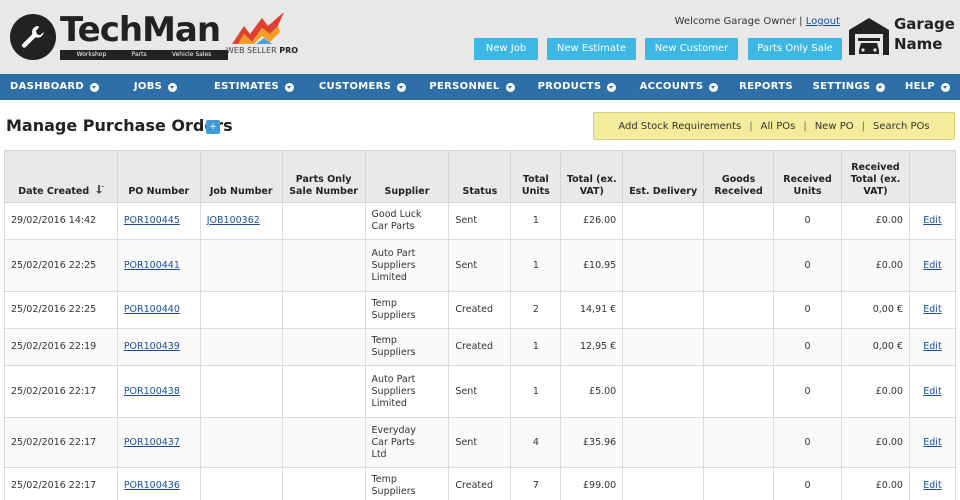 The height and width of the screenshot is (500, 960). What do you see at coordinates (691, 49) in the screenshot?
I see `new-customer-button: New Customer` at bounding box center [691, 49].